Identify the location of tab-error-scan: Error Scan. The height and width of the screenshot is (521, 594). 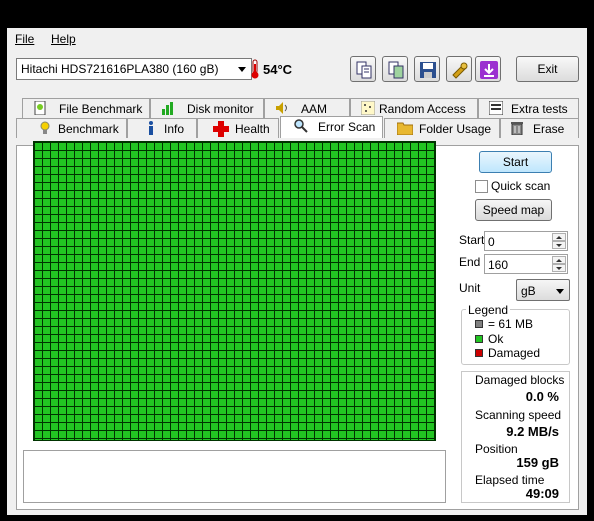
(331, 127).